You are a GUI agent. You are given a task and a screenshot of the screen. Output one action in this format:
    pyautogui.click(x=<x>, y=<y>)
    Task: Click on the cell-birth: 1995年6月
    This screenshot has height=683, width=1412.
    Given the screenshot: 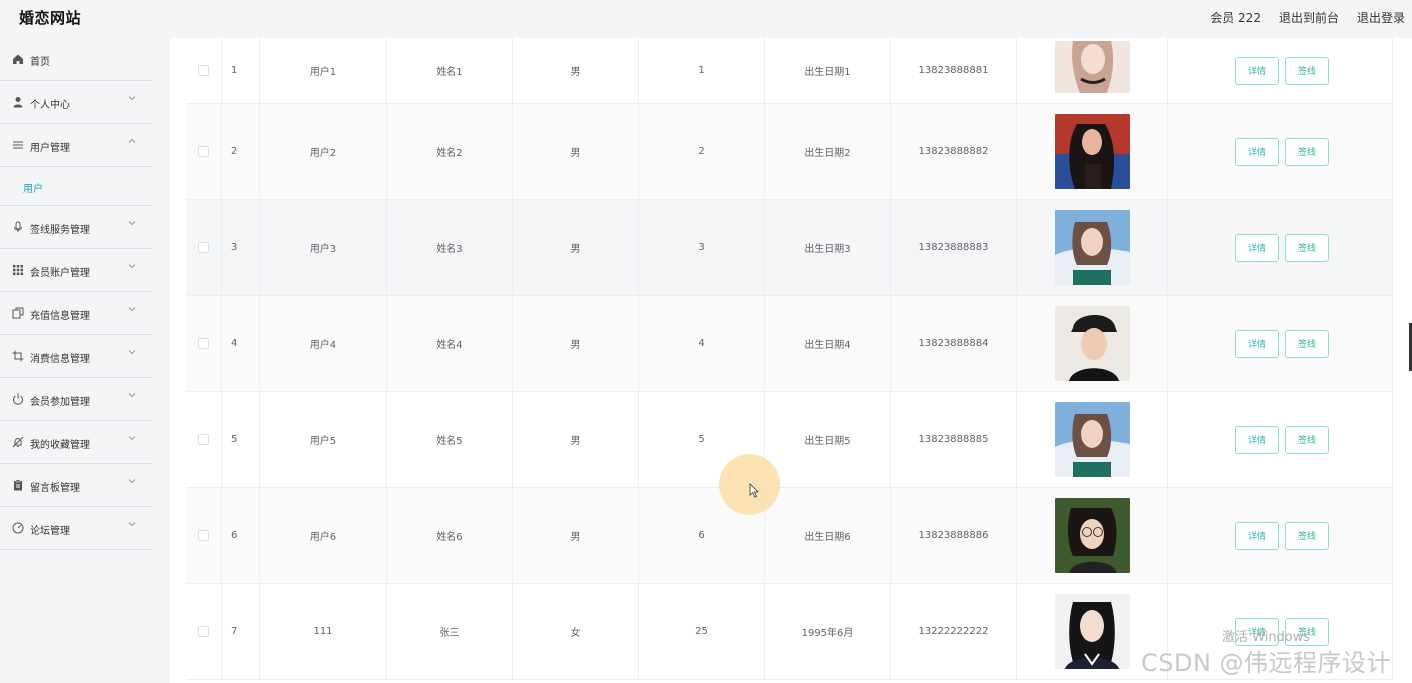 What is the action you would take?
    pyautogui.click(x=828, y=631)
    